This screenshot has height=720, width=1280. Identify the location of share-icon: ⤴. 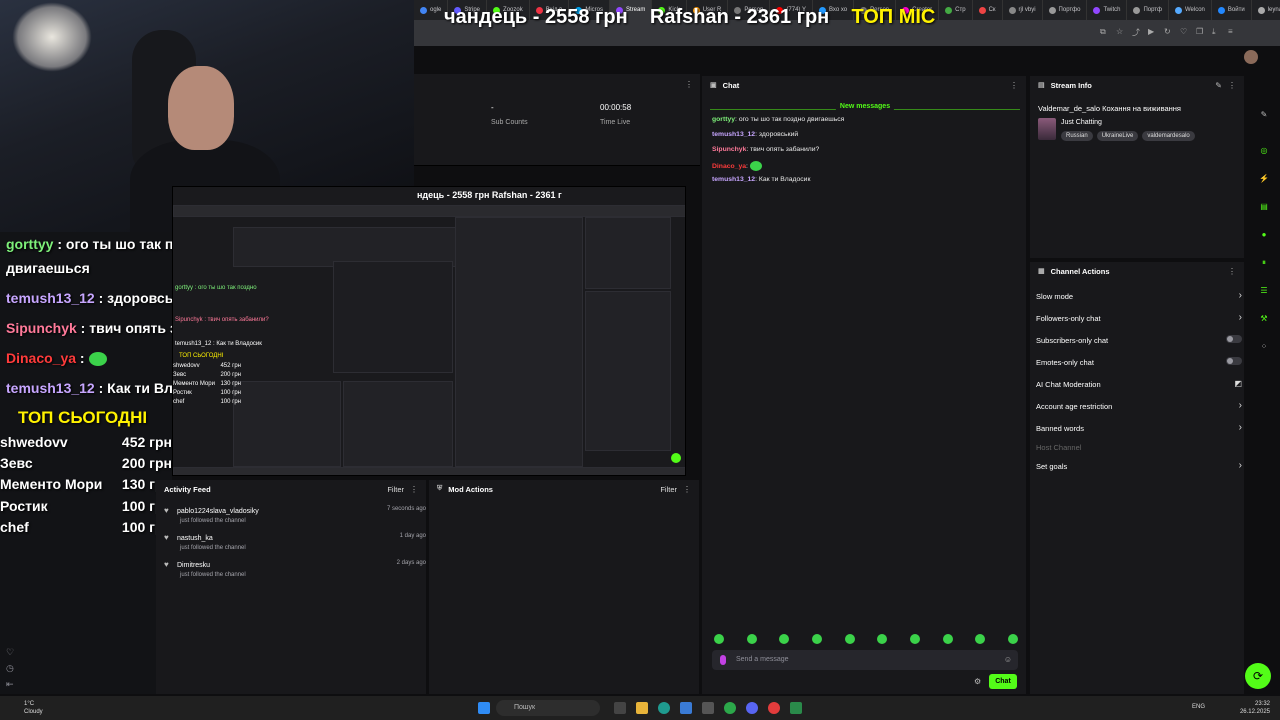
(1136, 32).